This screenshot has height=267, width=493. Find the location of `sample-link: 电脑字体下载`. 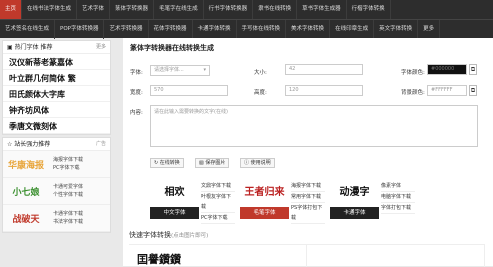

sample-link: 电脑字体下载 is located at coordinates (398, 197).